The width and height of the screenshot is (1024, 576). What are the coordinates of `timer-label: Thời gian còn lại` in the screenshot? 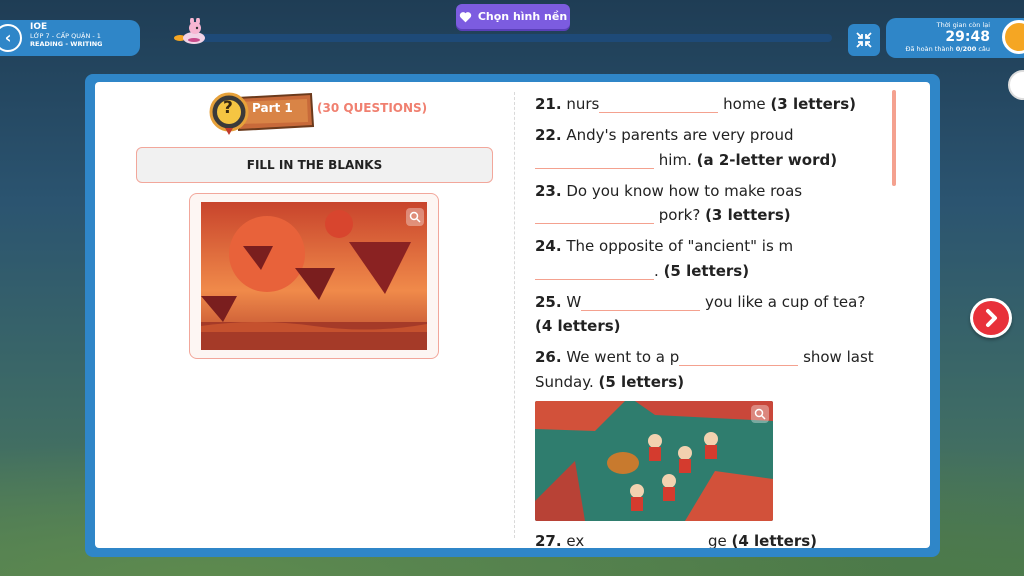 It's located at (963, 25).